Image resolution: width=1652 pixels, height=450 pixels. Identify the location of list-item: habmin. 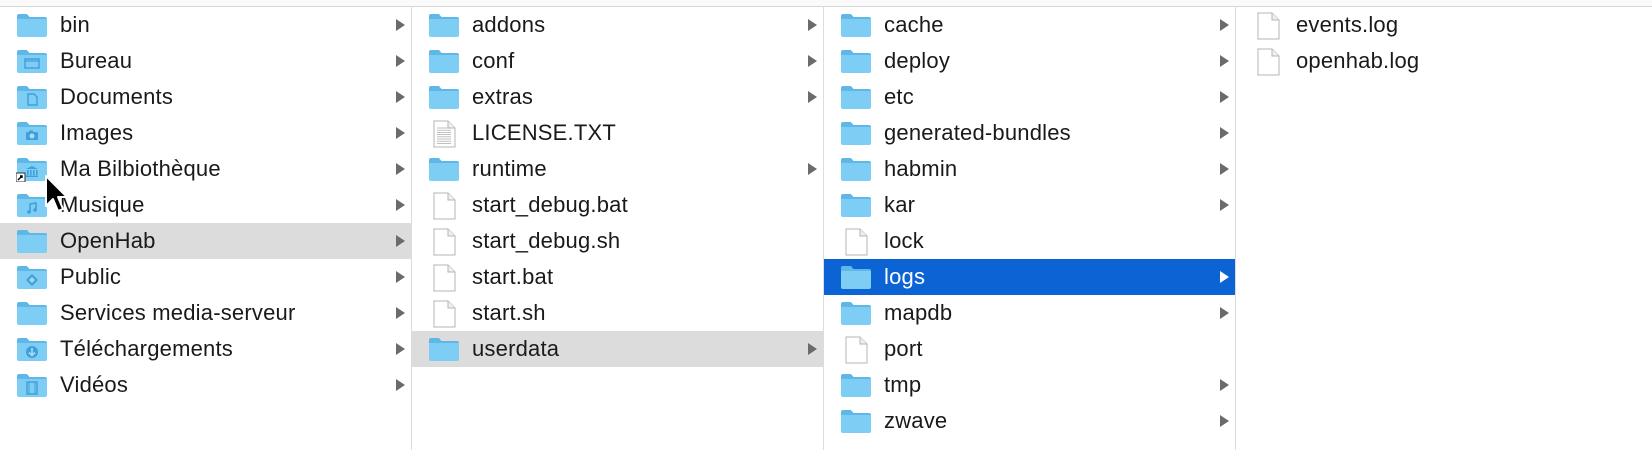
(1029, 169).